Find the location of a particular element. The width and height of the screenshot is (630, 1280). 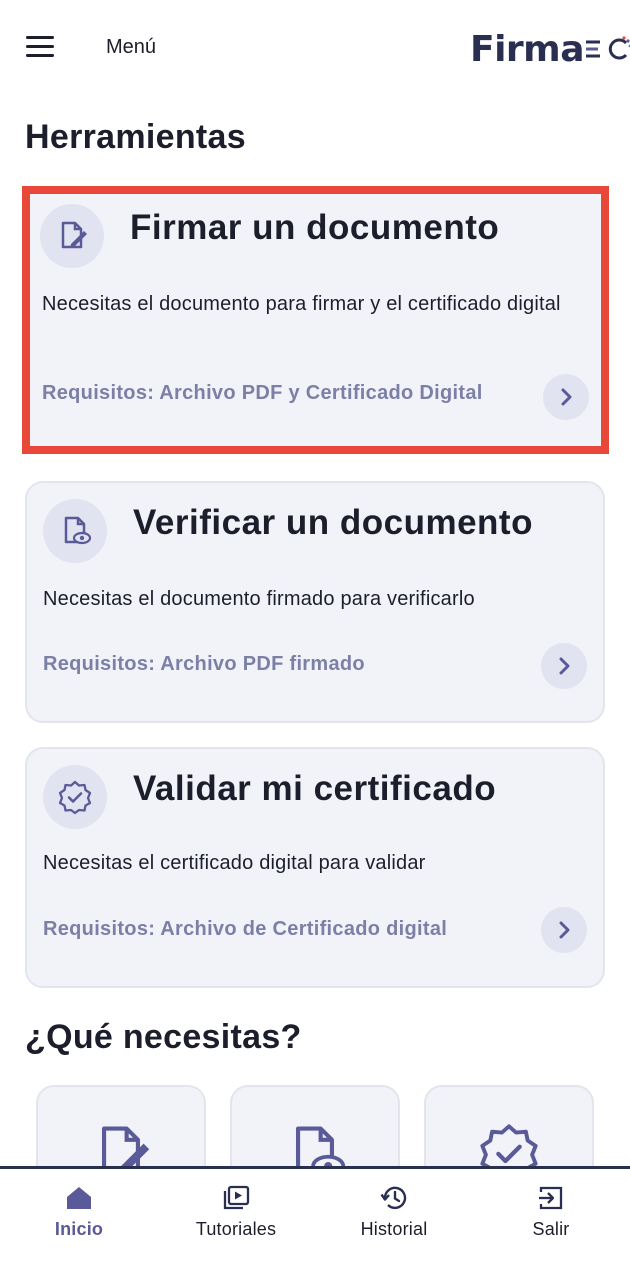

nav-label: Inicio is located at coordinates (79, 1229).